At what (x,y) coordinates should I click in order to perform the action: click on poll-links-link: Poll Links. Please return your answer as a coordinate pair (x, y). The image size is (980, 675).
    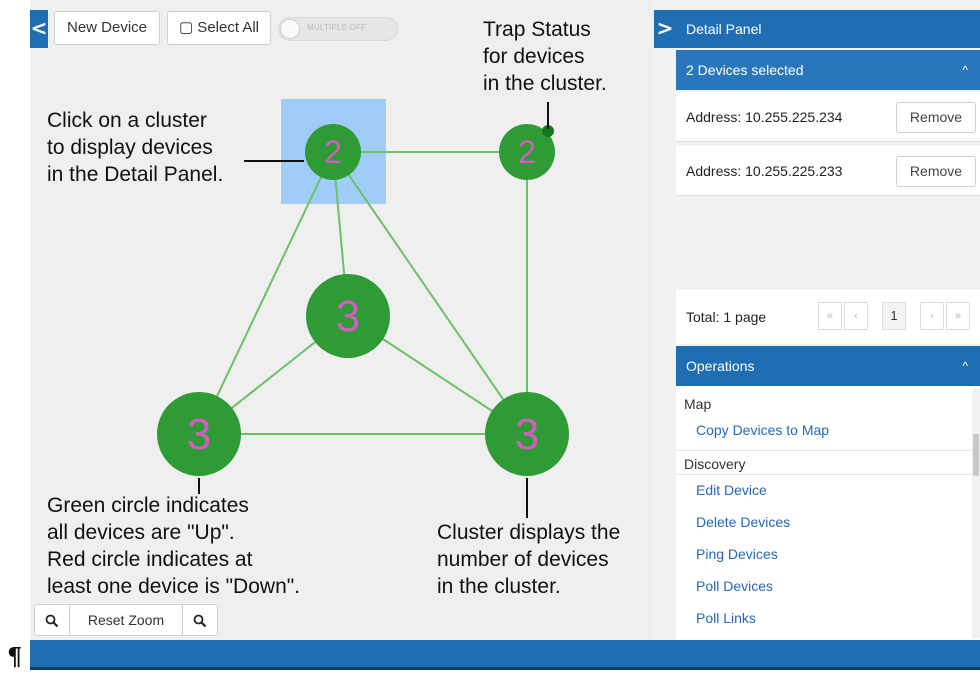
    Looking at the image, I should click on (726, 618).